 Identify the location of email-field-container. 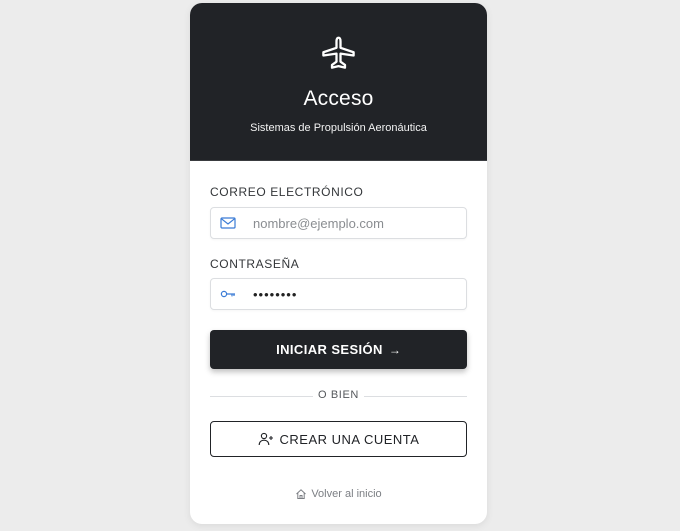
(338, 223).